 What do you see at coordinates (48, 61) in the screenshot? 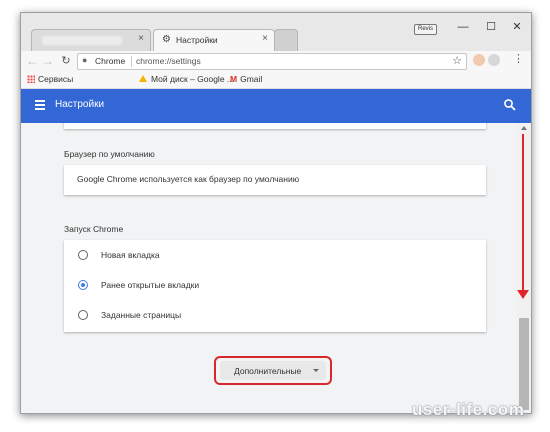
I see `forward-button: →` at bounding box center [48, 61].